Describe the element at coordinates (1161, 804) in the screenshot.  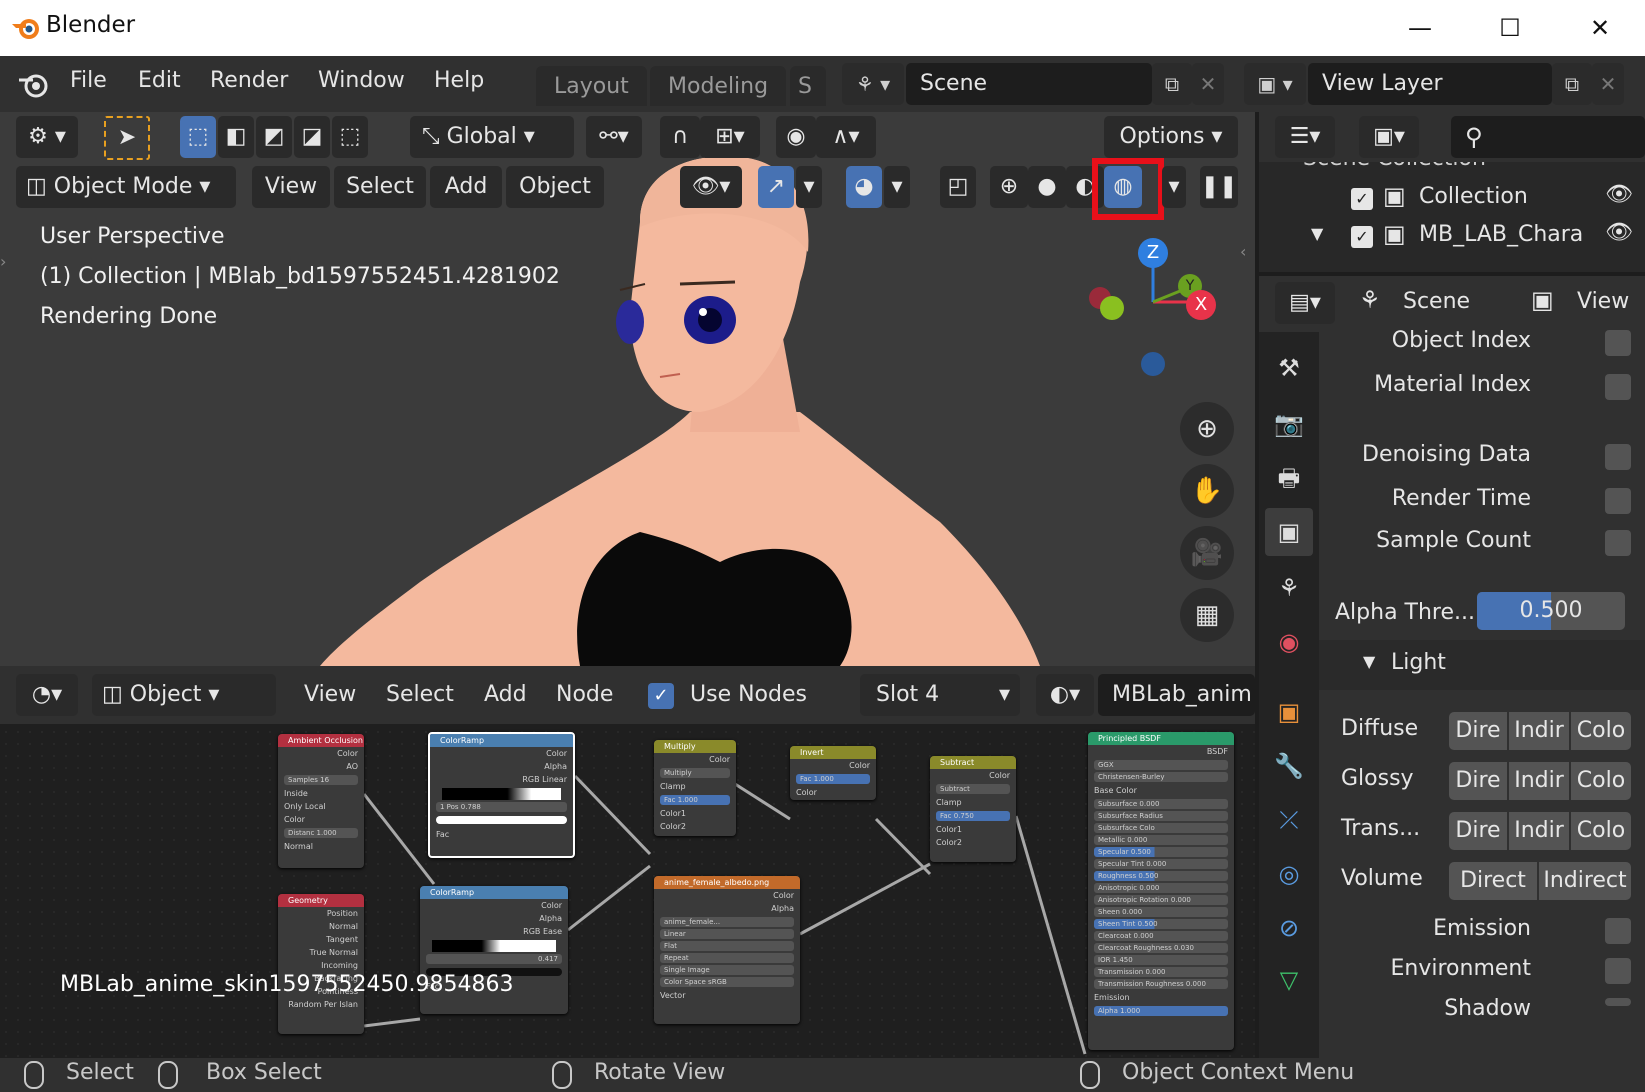
I see `bsdf-field: Subsurface 0.000` at that location.